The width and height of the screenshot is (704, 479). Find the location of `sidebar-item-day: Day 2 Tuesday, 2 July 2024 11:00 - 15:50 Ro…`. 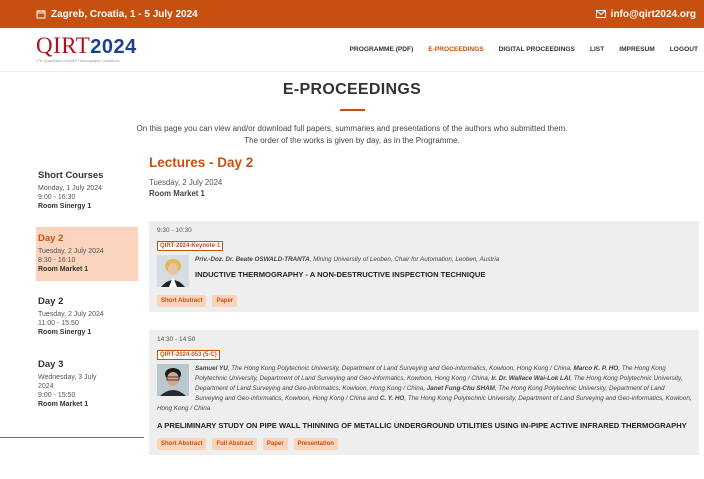

sidebar-item-day: Day 2 Tuesday, 2 July 2024 11:00 - 15:50 Ro… is located at coordinates (87, 317).